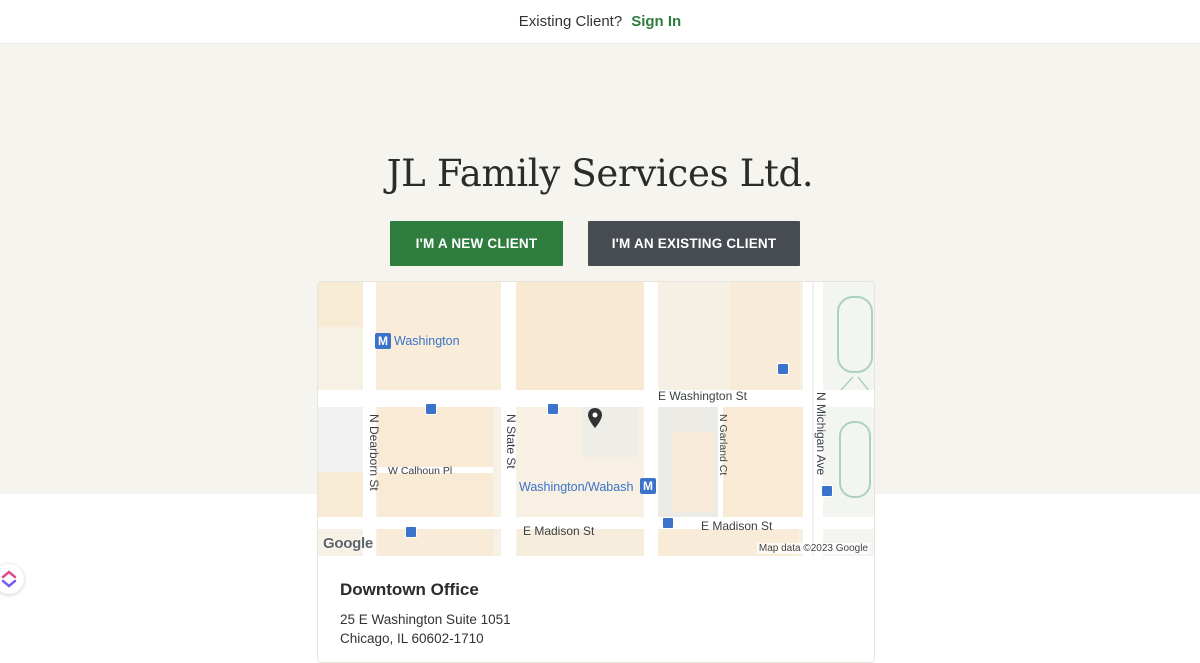 This screenshot has width=1200, height=663. I want to click on existing-client-question: Existing Client?, so click(570, 21).